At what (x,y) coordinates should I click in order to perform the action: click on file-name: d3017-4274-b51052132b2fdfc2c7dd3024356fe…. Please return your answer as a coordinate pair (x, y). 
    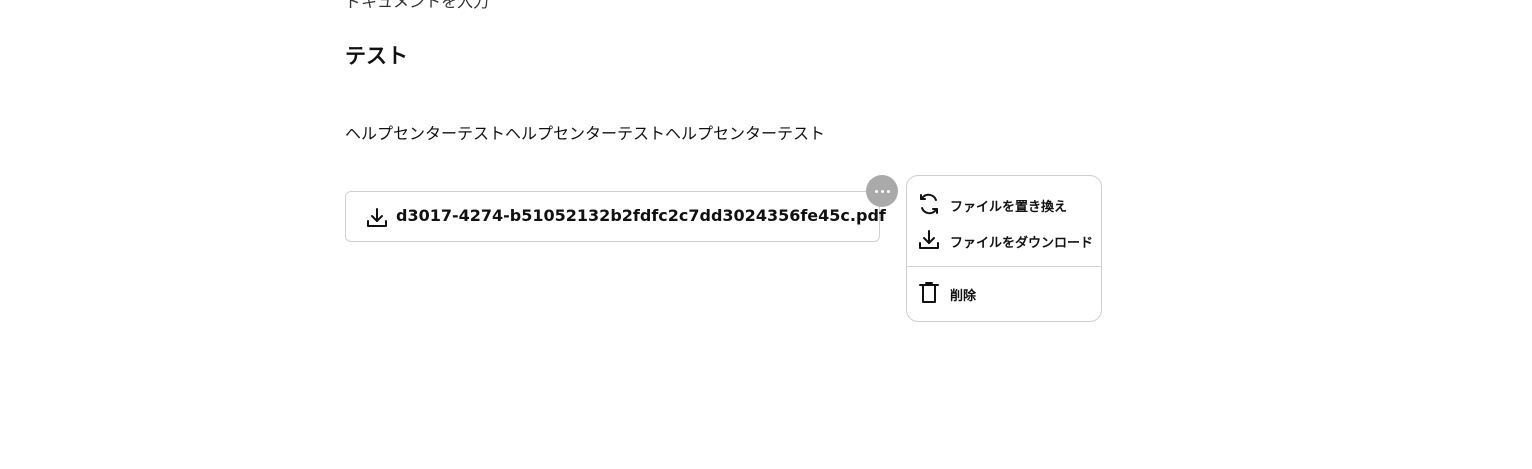
    Looking at the image, I should click on (641, 215).